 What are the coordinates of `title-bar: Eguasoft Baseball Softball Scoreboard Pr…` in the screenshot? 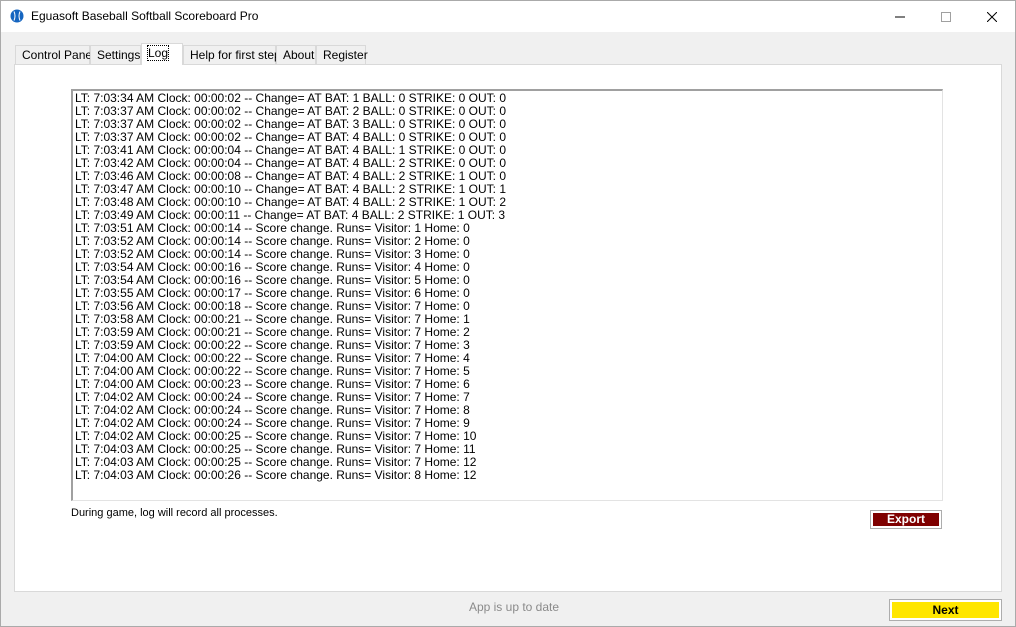 It's located at (508, 16).